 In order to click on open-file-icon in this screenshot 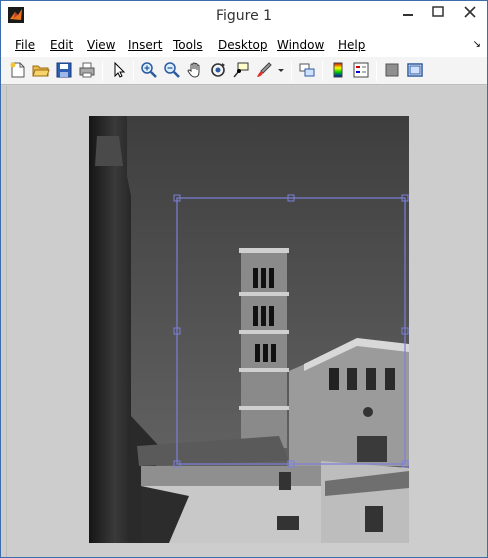, I will do `click(41, 70)`.